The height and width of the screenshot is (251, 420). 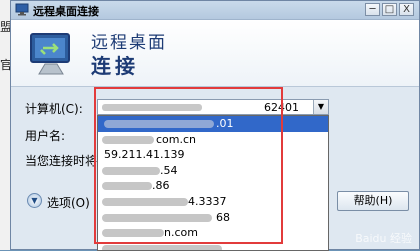 What do you see at coordinates (213, 218) in the screenshot?
I see `dropdown-item: 68` at bounding box center [213, 218].